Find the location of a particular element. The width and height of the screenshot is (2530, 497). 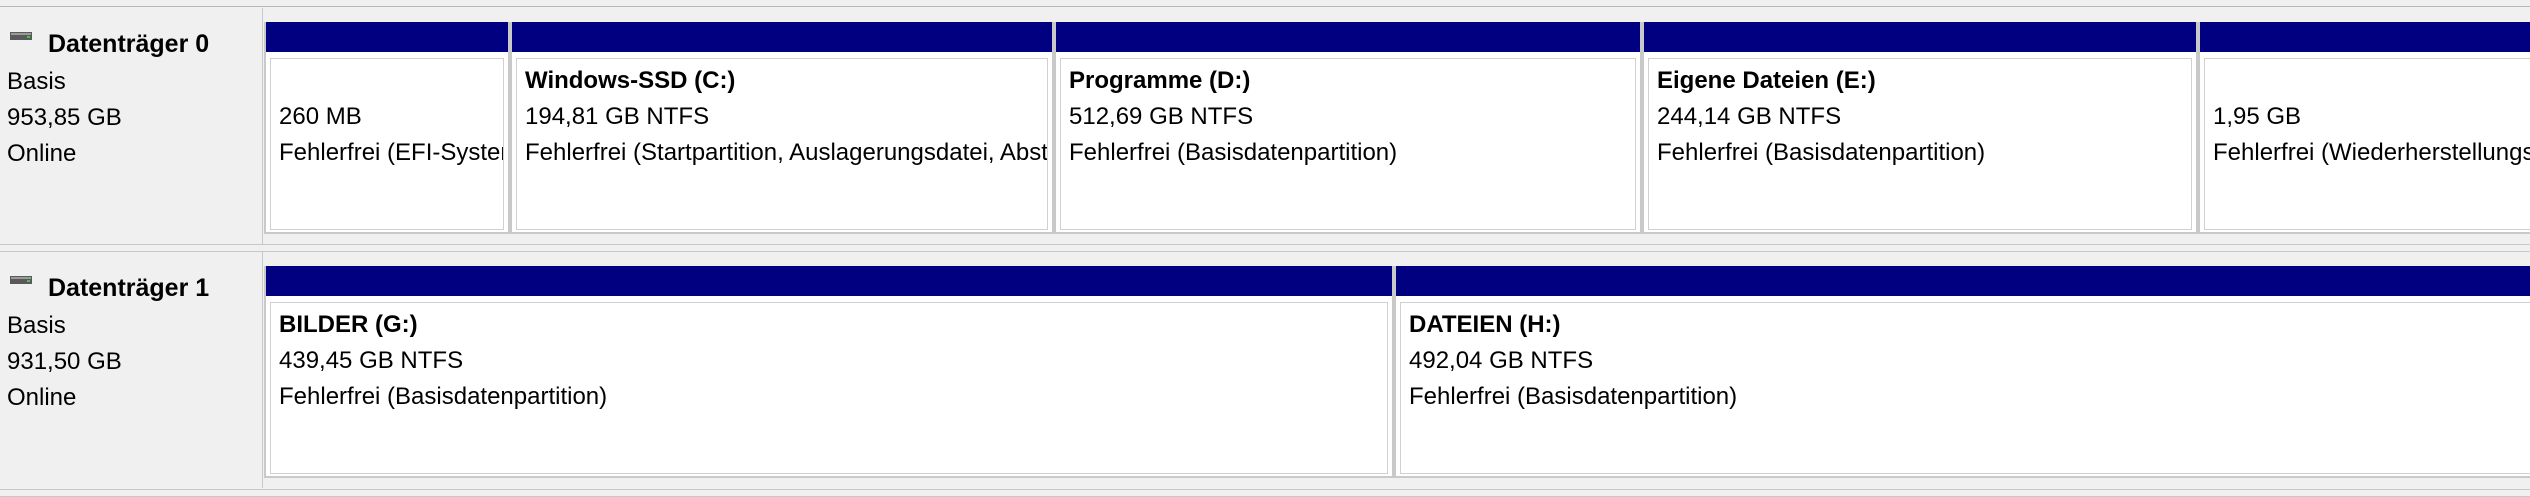

partition-body: 260 MB Fehlerfrei (EFI-Systempartition) is located at coordinates (387, 144).